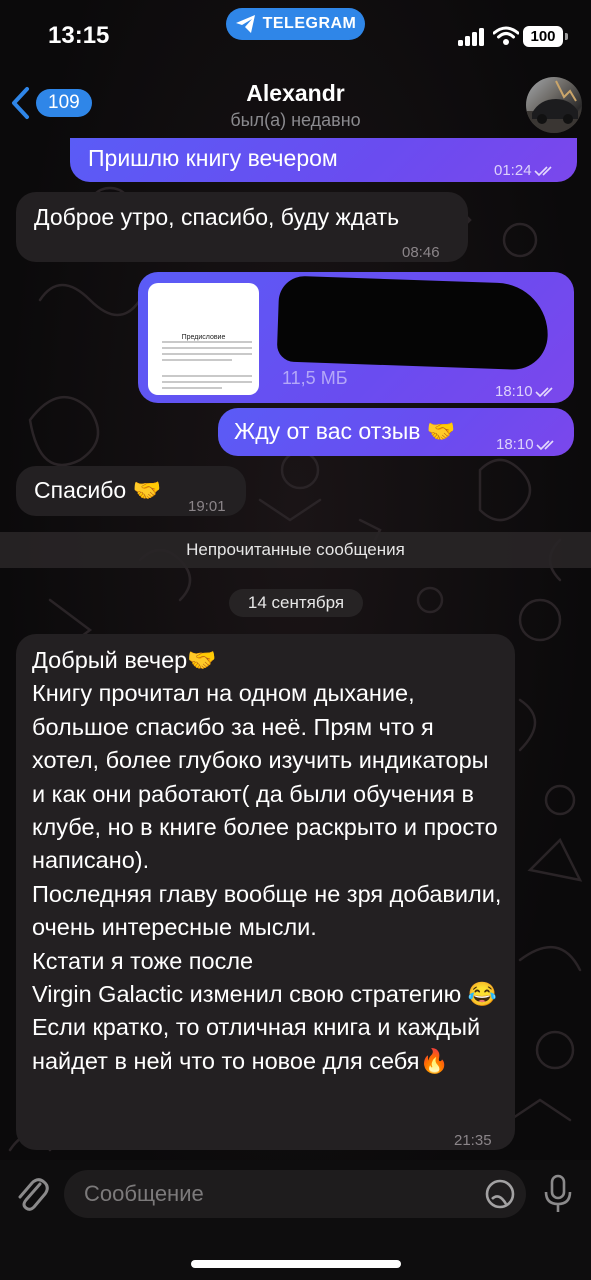  I want to click on message-outgoing: Пришлю книгу вечером 01:24, so click(323, 160).